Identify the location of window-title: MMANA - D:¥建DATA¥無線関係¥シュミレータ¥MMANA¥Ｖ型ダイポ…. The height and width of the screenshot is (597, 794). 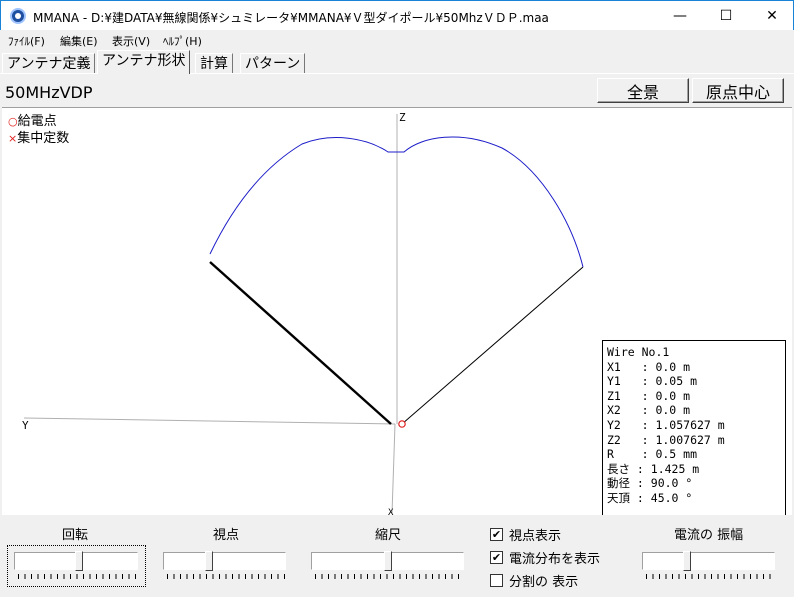
(291, 18).